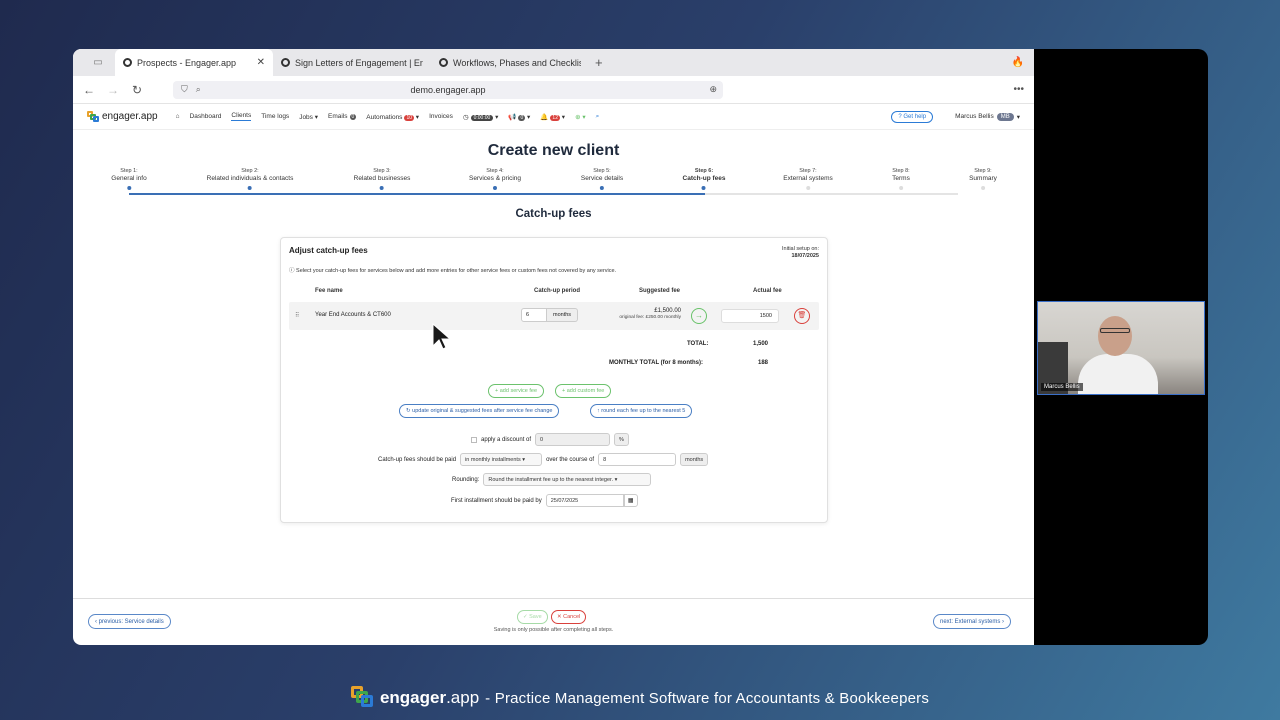 The image size is (1280, 720). What do you see at coordinates (569, 617) in the screenshot?
I see `cancel-button: ✕ Cancel` at bounding box center [569, 617].